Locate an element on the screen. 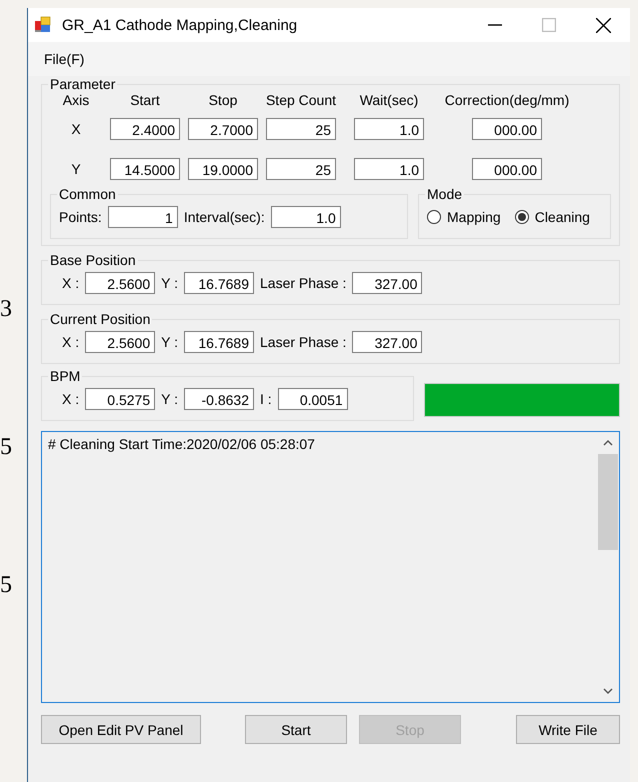  close-icon is located at coordinates (603, 25).